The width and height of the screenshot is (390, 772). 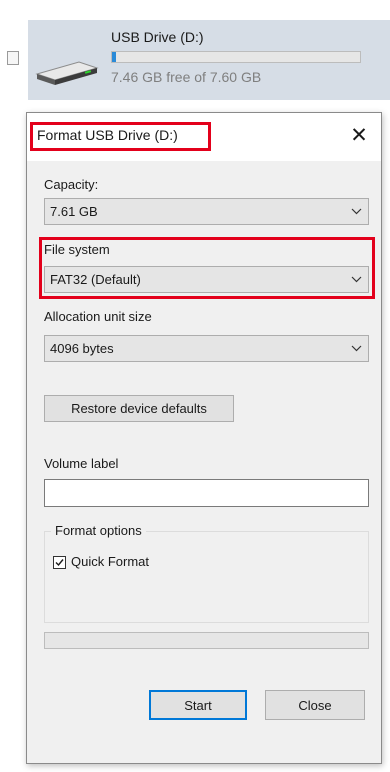 What do you see at coordinates (157, 37) in the screenshot?
I see `drive-name: USB Drive (D:)` at bounding box center [157, 37].